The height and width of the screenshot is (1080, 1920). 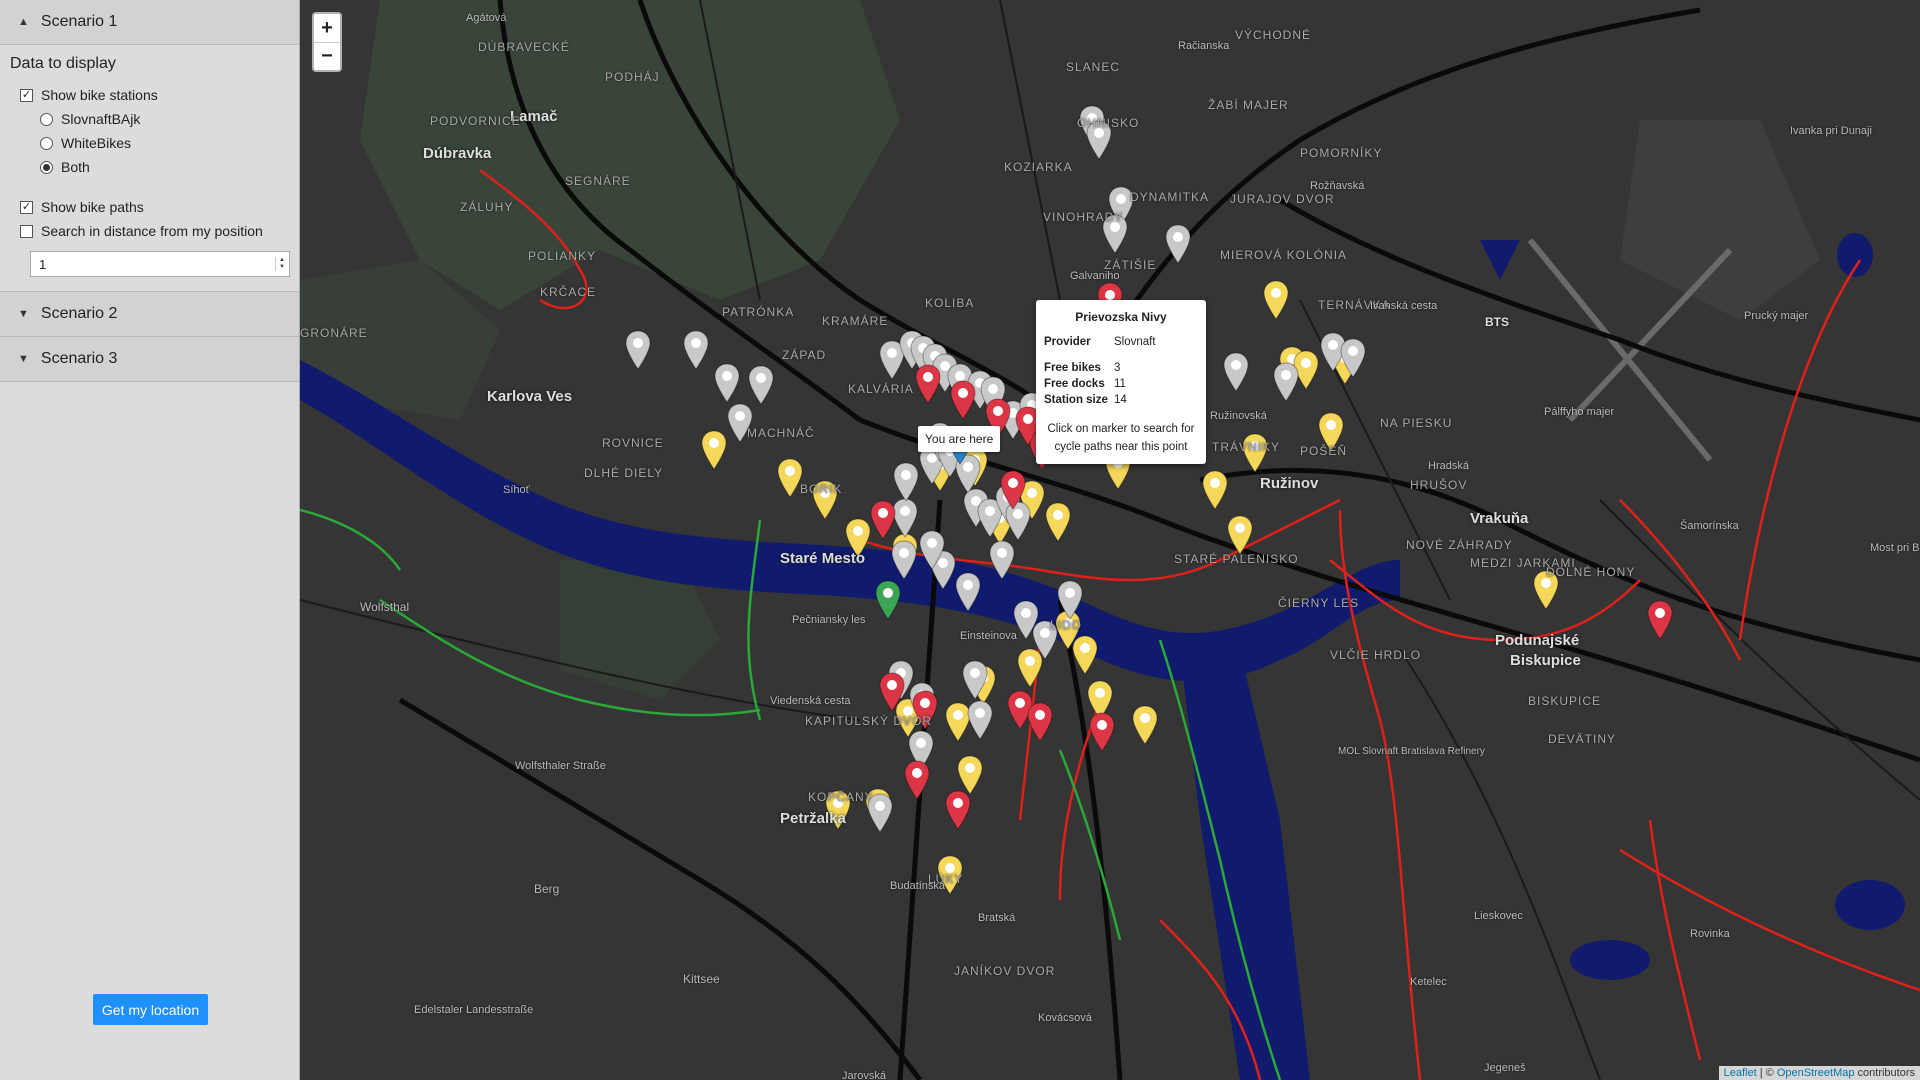 I want to click on place-label: Dúbravka, so click(x=457, y=153).